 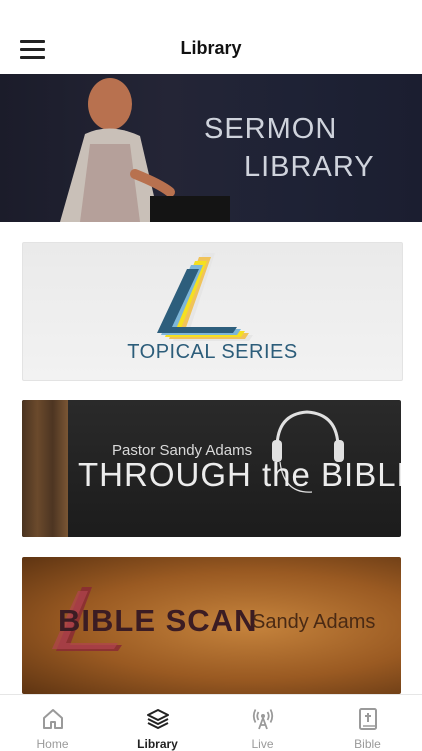 I want to click on page-title: Library, so click(x=211, y=48).